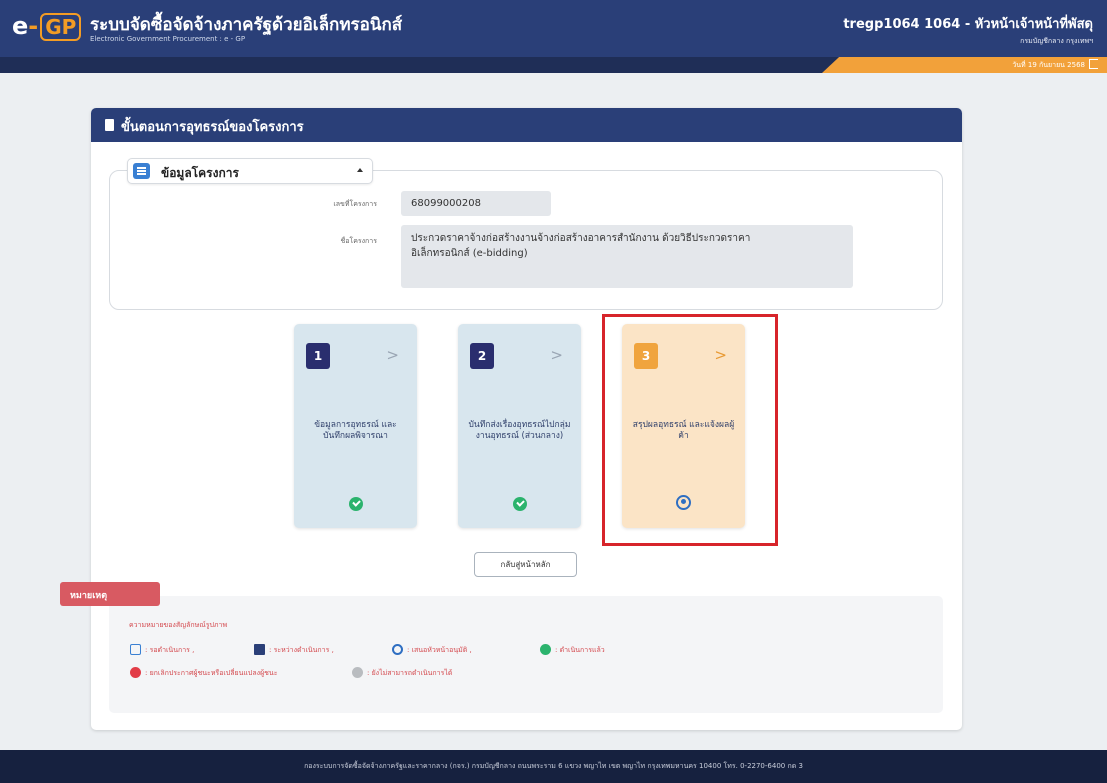 The height and width of the screenshot is (783, 1107). Describe the element at coordinates (355, 204) in the screenshot. I see `project-no-label: เลขที่โครงการ` at that location.